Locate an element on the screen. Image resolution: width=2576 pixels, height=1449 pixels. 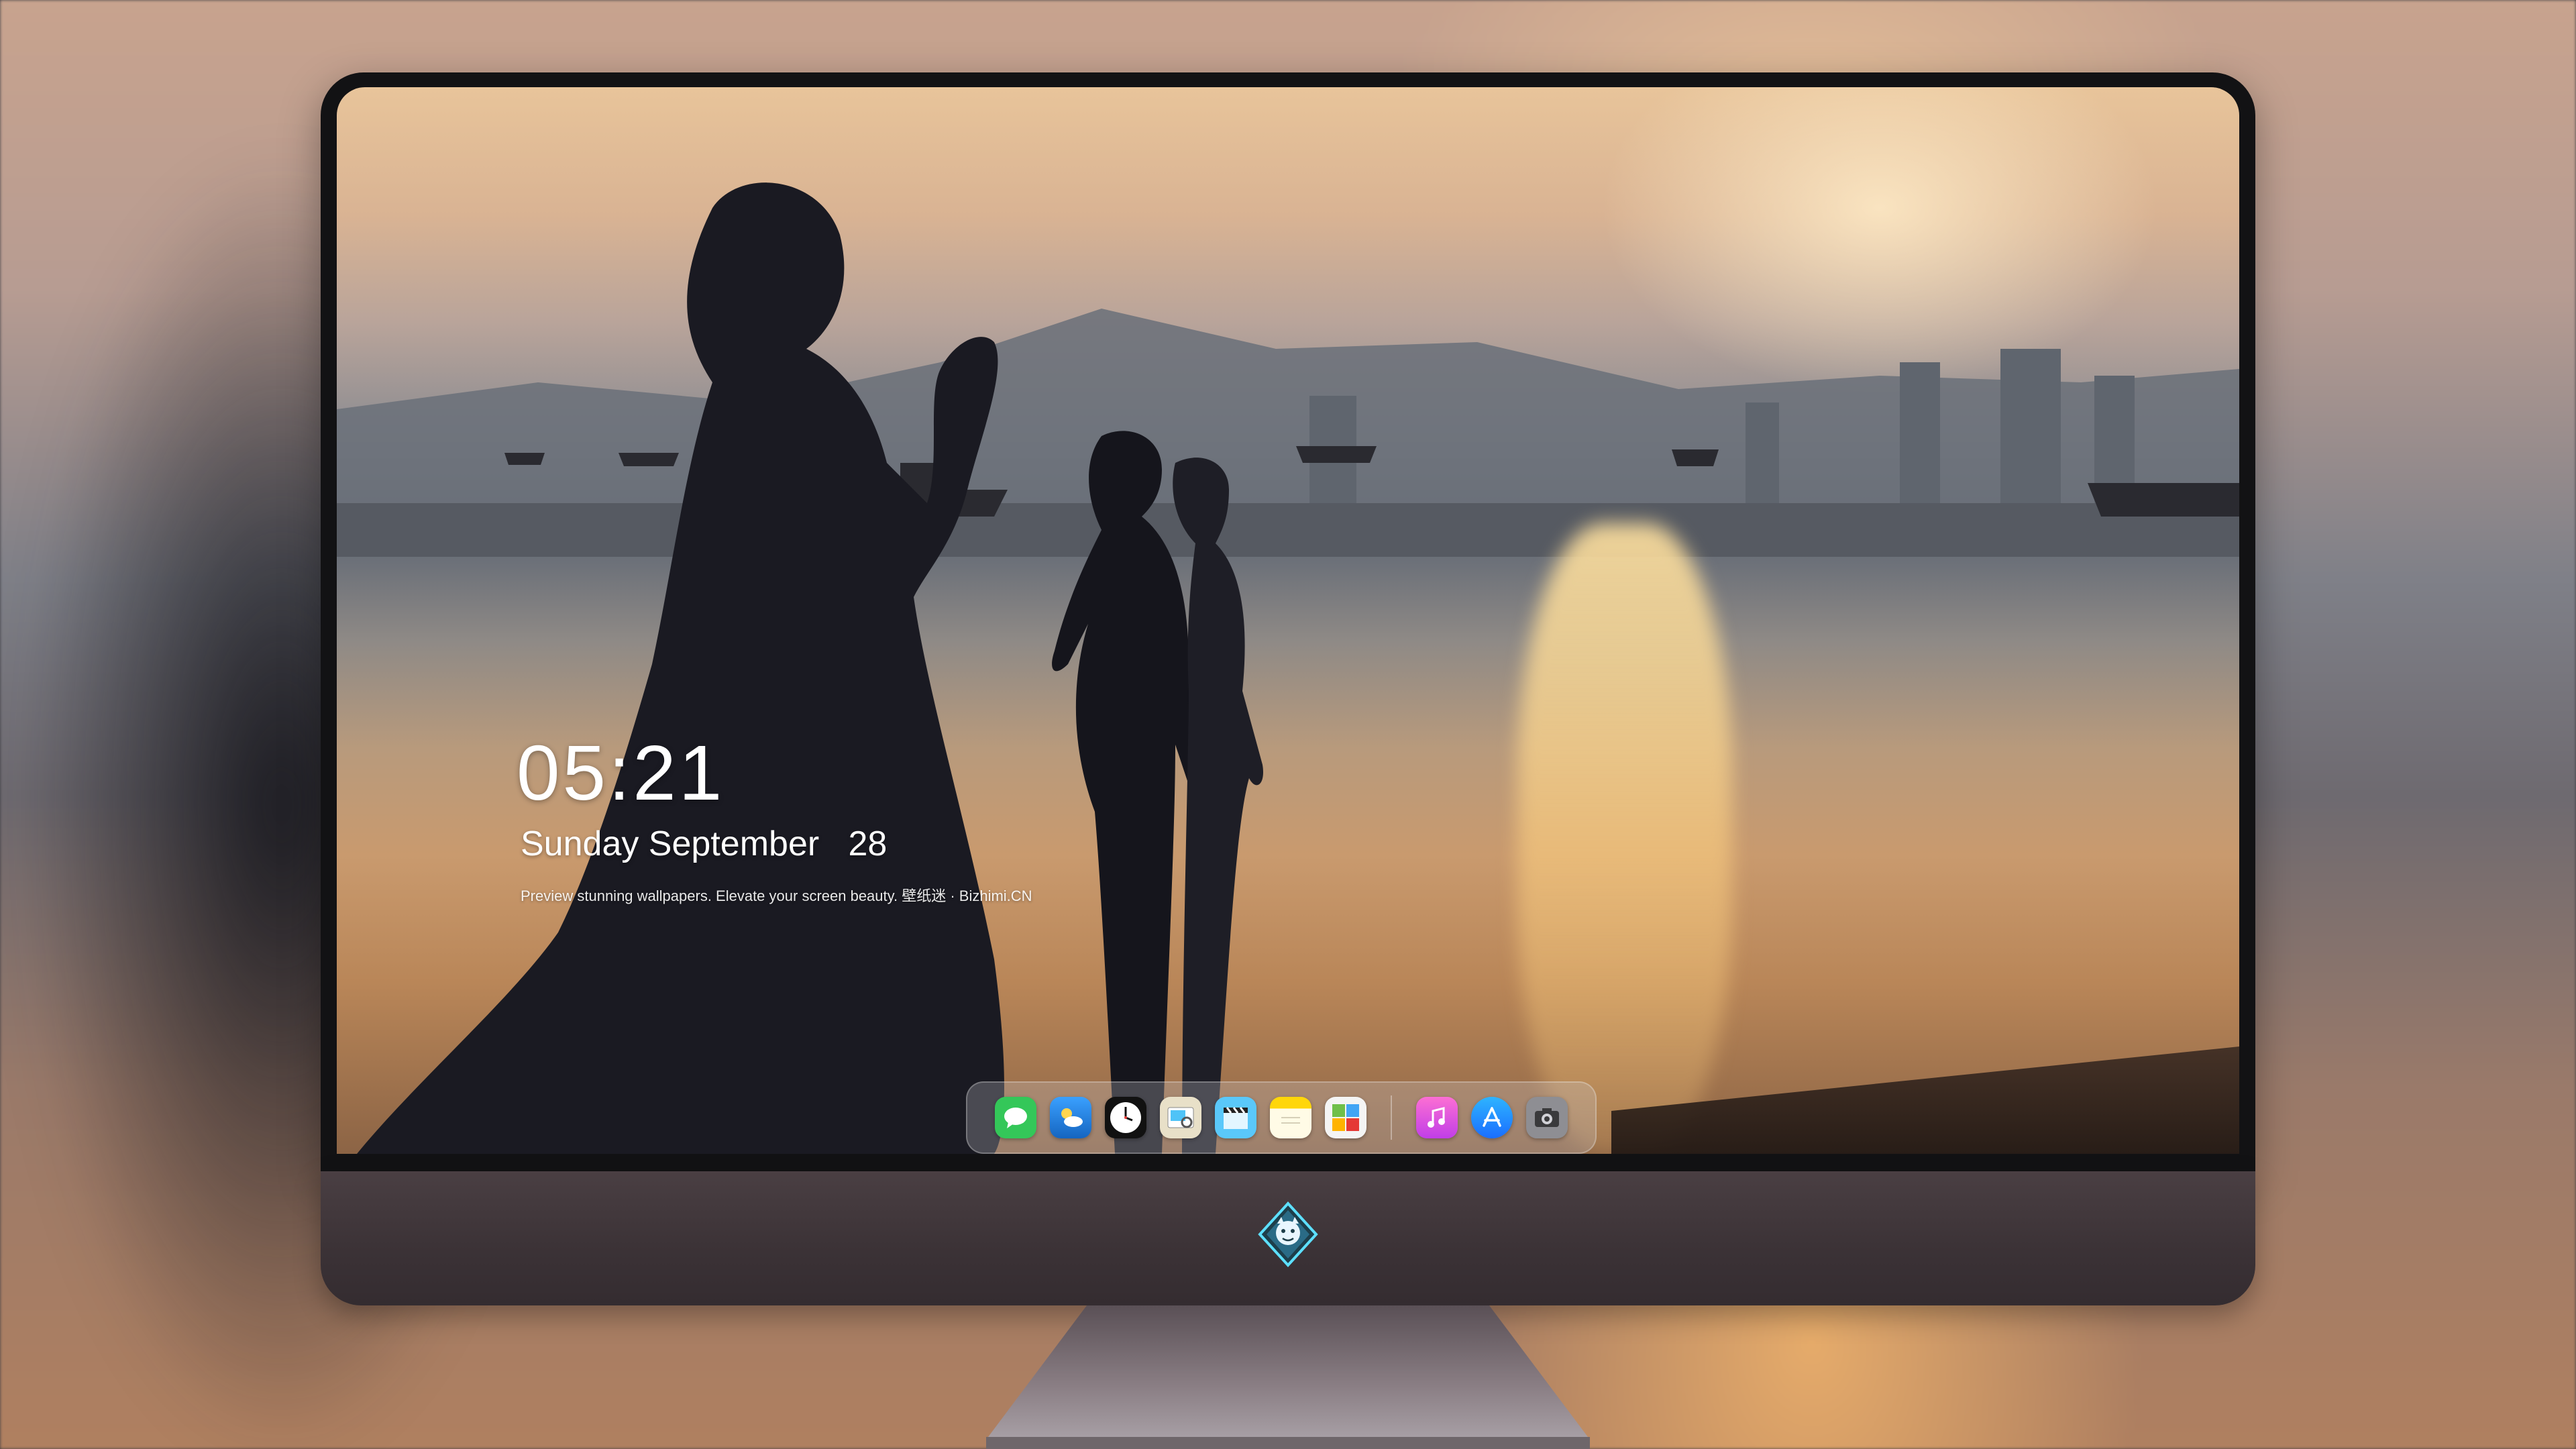
monitor-stand is located at coordinates (1288, 1377).